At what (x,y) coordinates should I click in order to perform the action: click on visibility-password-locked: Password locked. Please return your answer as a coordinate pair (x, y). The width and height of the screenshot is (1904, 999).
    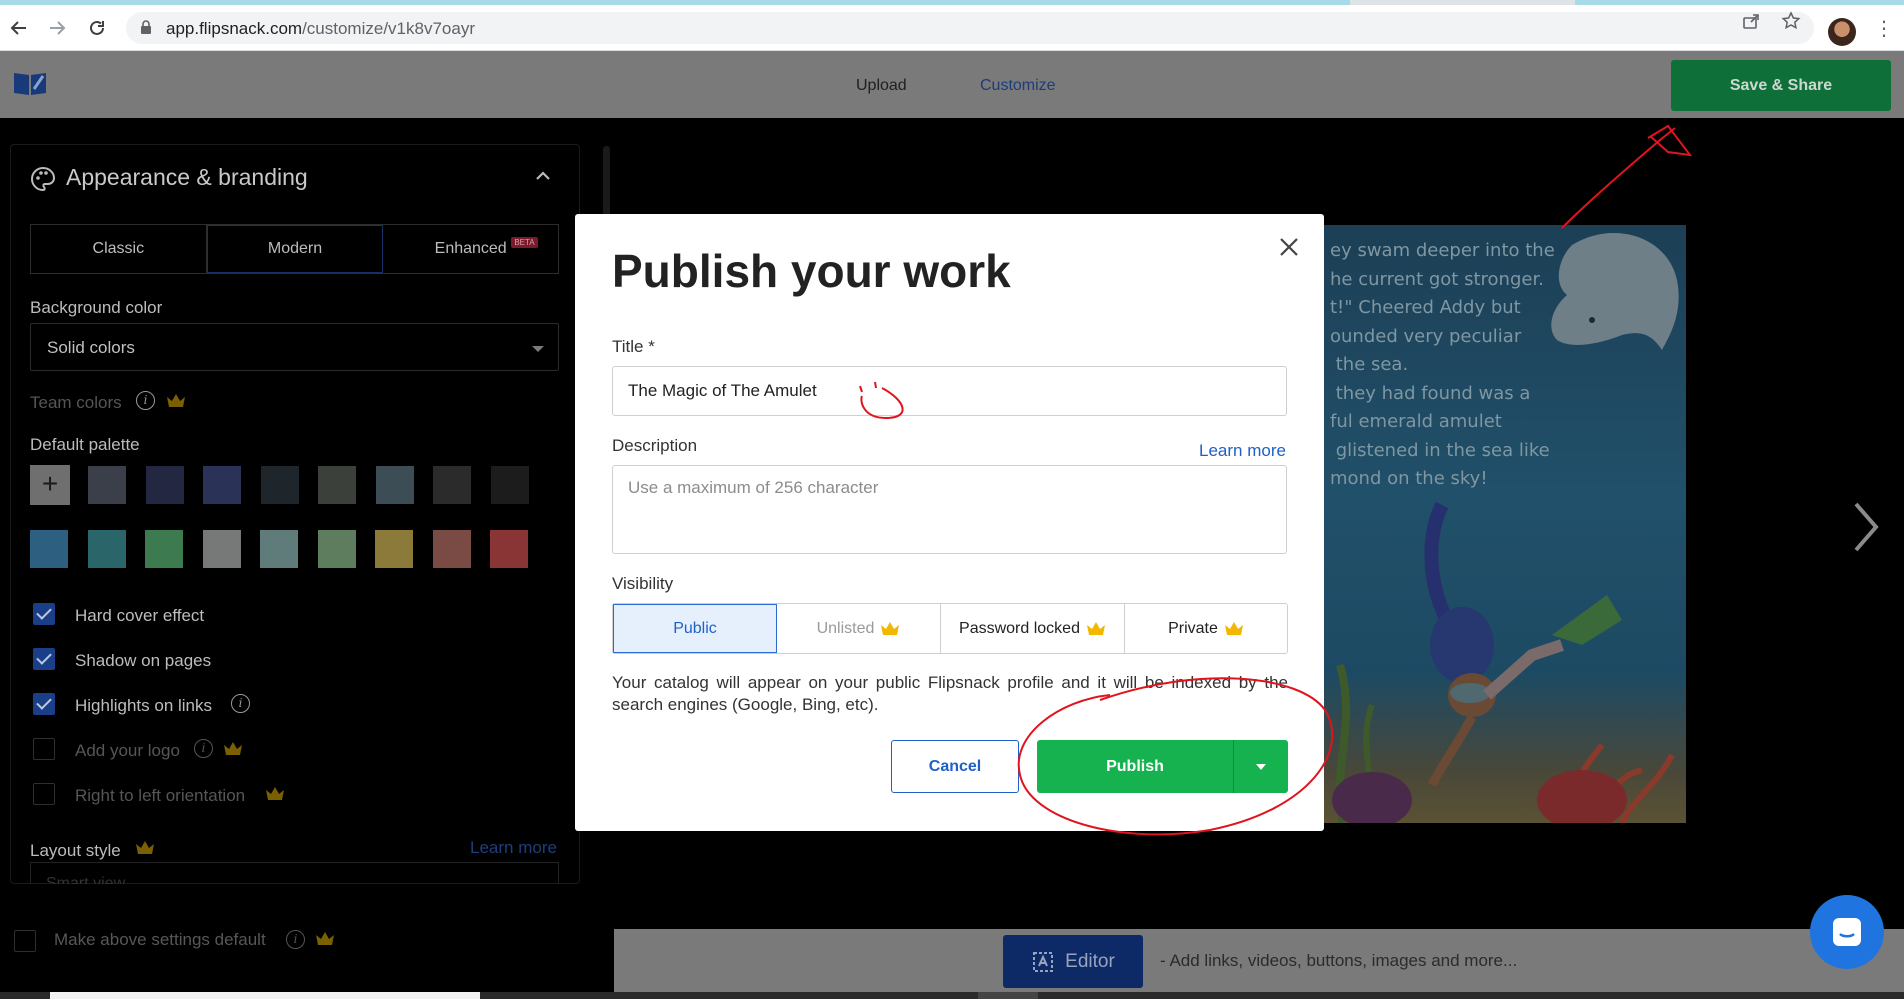
    Looking at the image, I should click on (1033, 628).